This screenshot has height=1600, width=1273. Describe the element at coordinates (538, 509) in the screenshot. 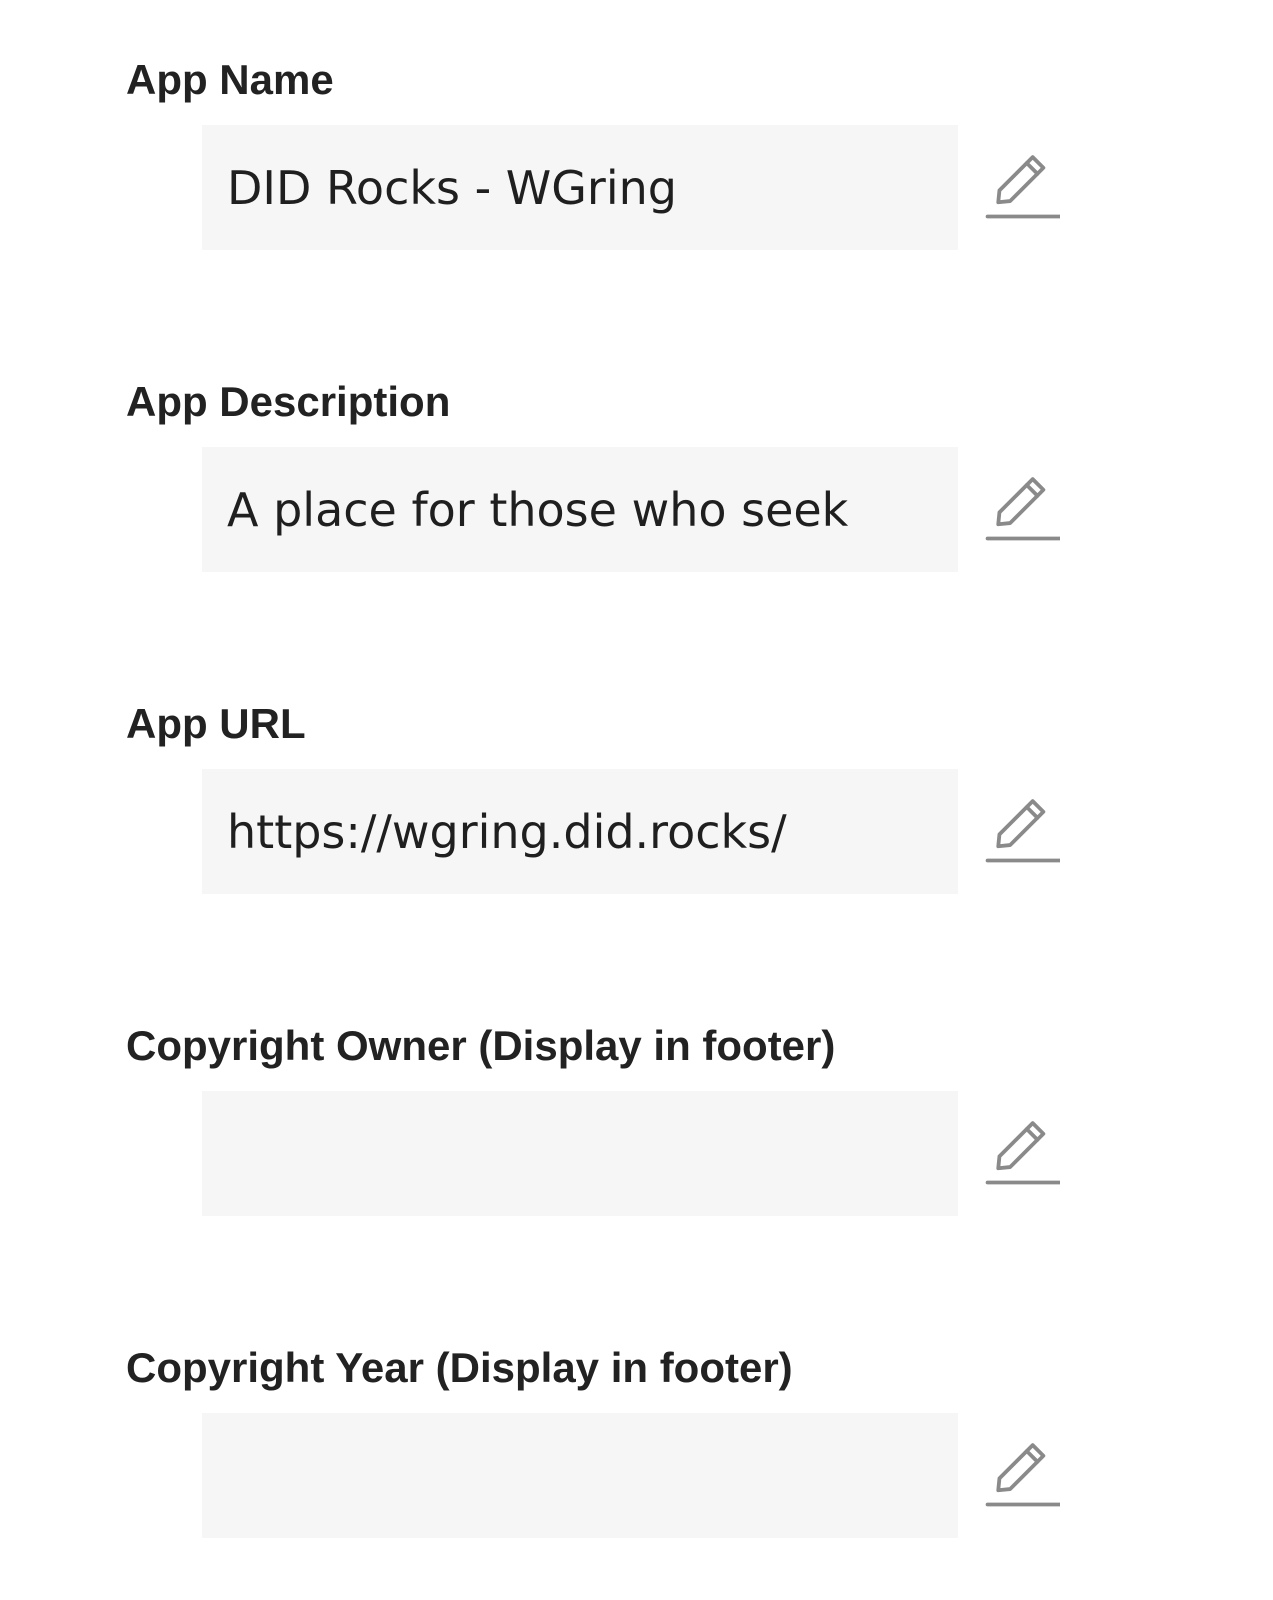

I see `app-description-value: A place for those who seek` at that location.